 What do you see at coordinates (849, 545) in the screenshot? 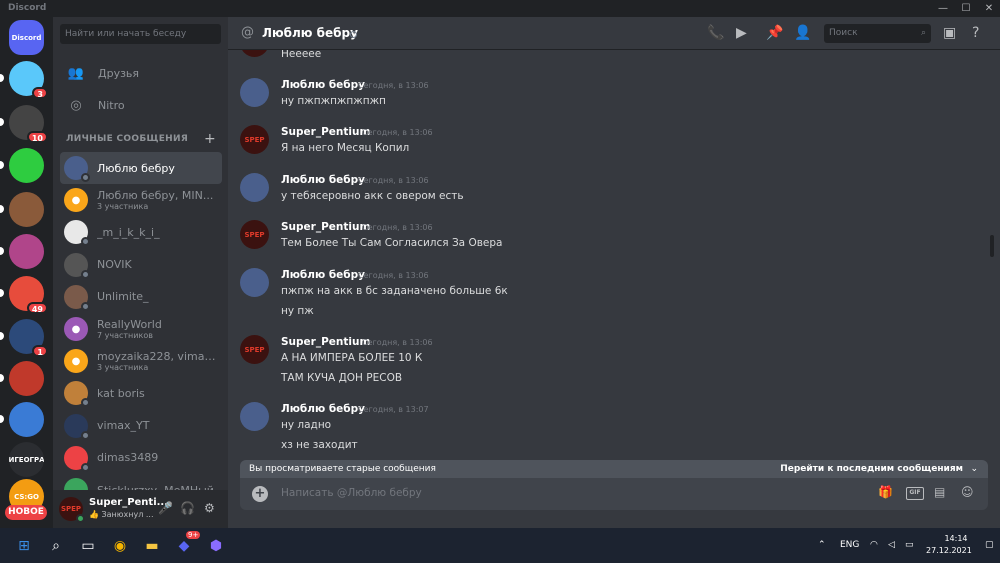
I see `language-indicator: ENG` at bounding box center [849, 545].